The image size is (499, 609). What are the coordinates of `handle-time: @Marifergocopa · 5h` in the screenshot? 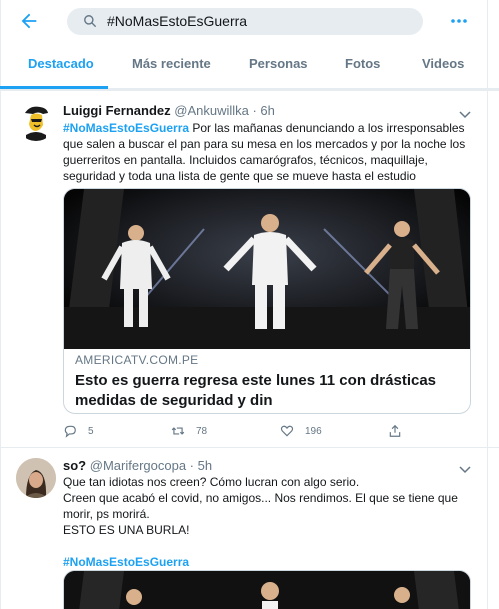 It's located at (151, 465).